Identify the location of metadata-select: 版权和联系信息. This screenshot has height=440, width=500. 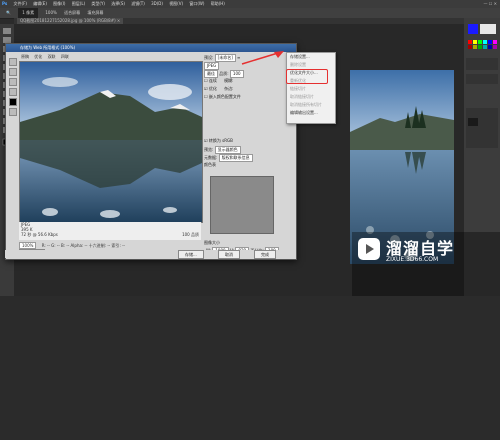
(235, 158).